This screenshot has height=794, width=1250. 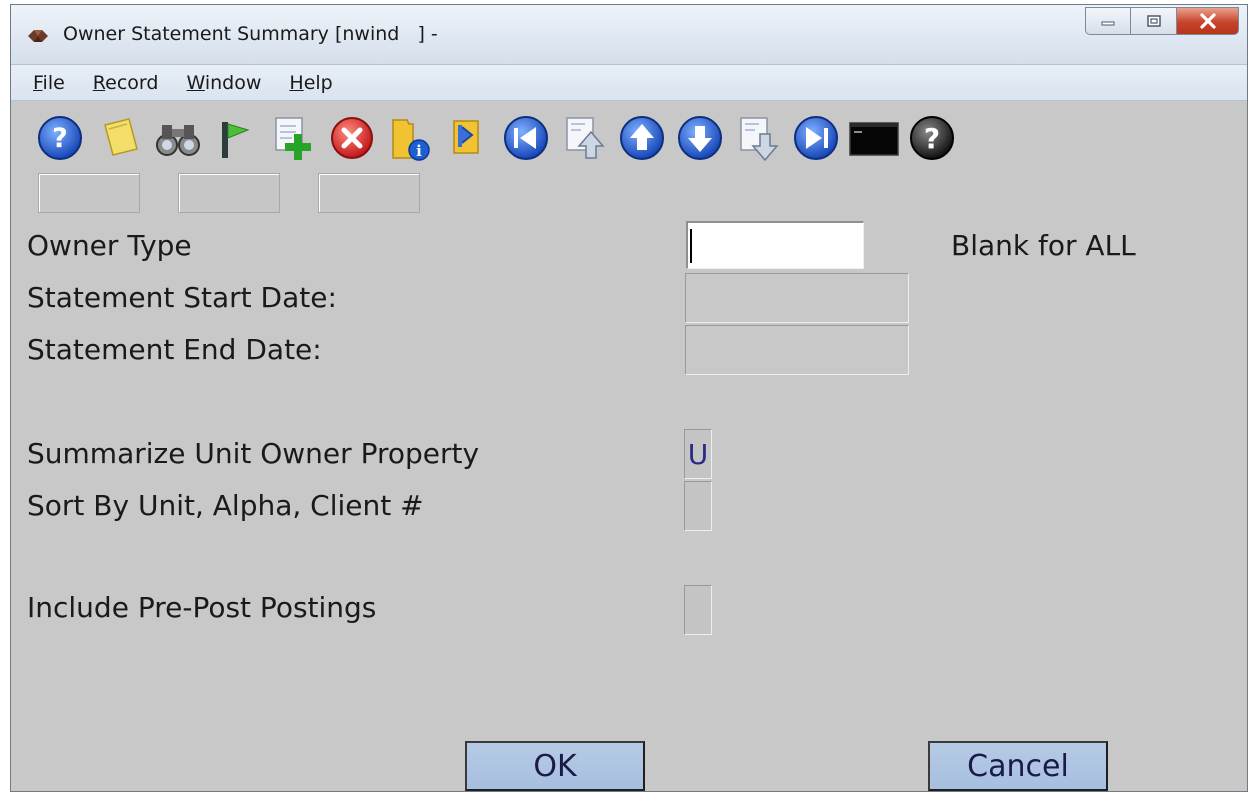 What do you see at coordinates (1018, 766) in the screenshot?
I see `cancel-button: Cancel` at bounding box center [1018, 766].